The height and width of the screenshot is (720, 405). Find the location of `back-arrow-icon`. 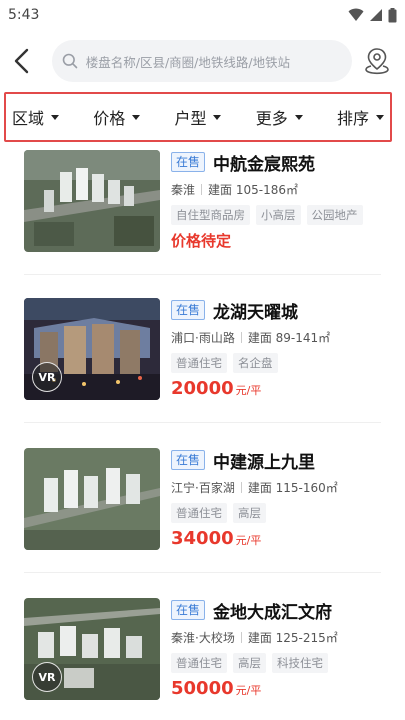

back-arrow-icon is located at coordinates (21, 61).